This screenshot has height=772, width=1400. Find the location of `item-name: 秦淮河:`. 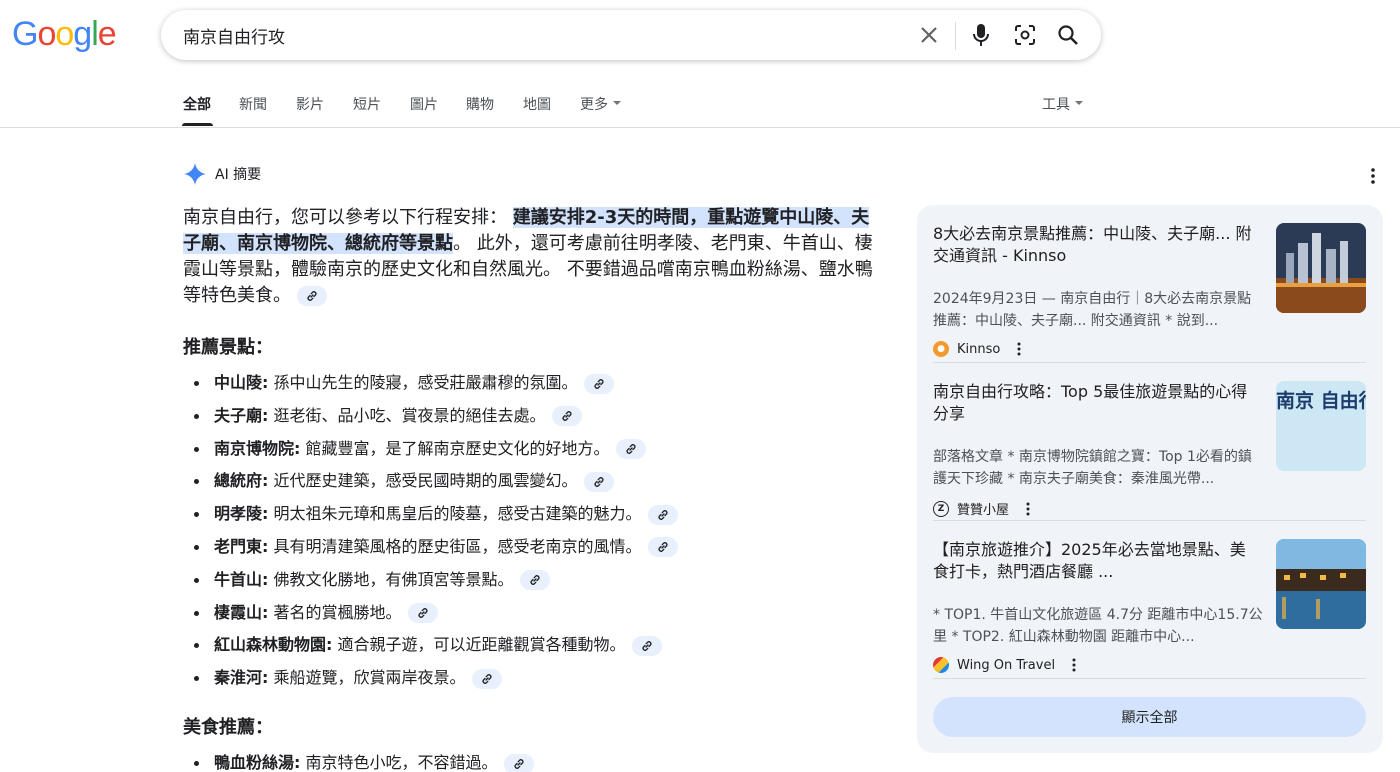

item-name: 秦淮河: is located at coordinates (241, 678).